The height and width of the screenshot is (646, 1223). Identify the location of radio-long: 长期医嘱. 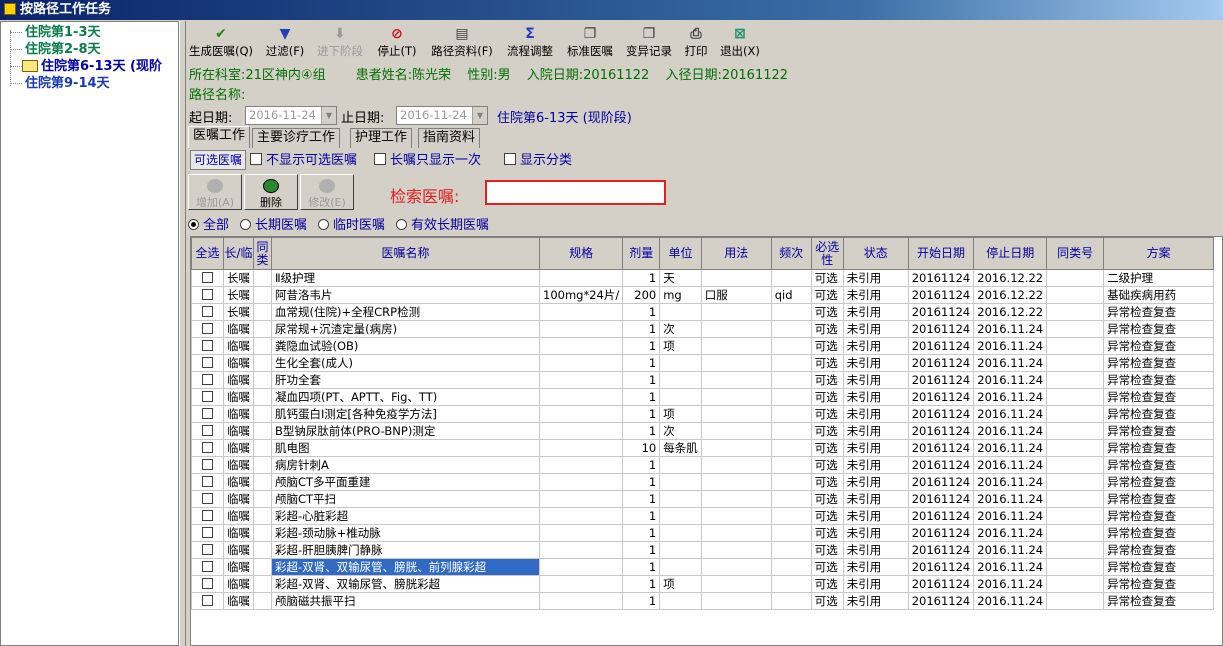
(273, 223).